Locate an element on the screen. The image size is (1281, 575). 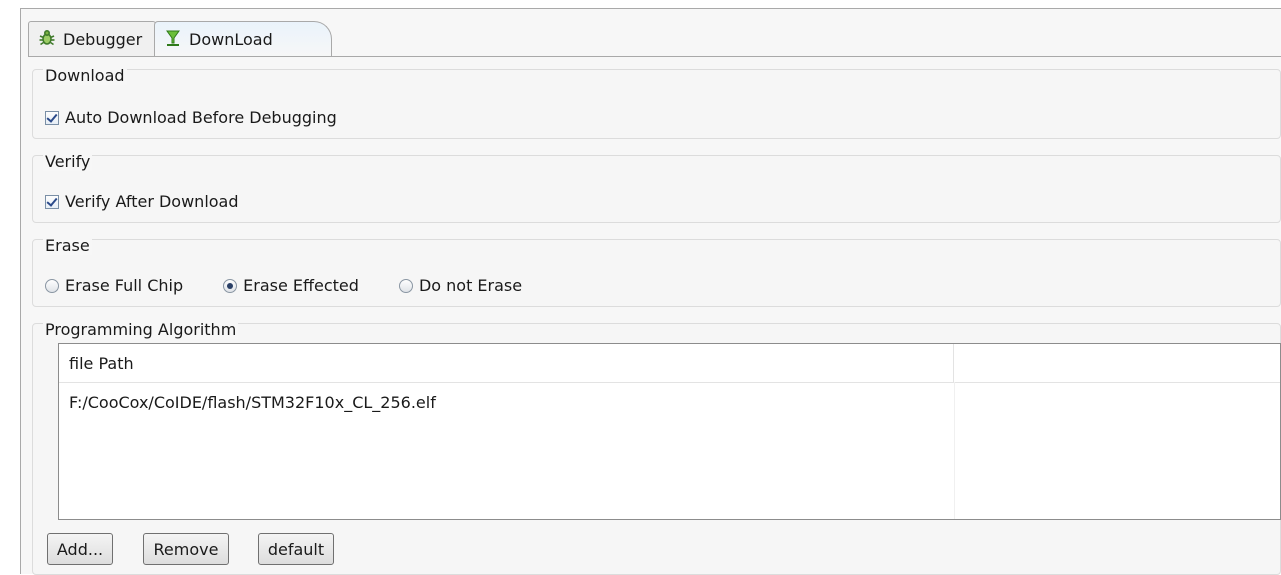
verify-group: Verify Verify After Download is located at coordinates (656, 187).